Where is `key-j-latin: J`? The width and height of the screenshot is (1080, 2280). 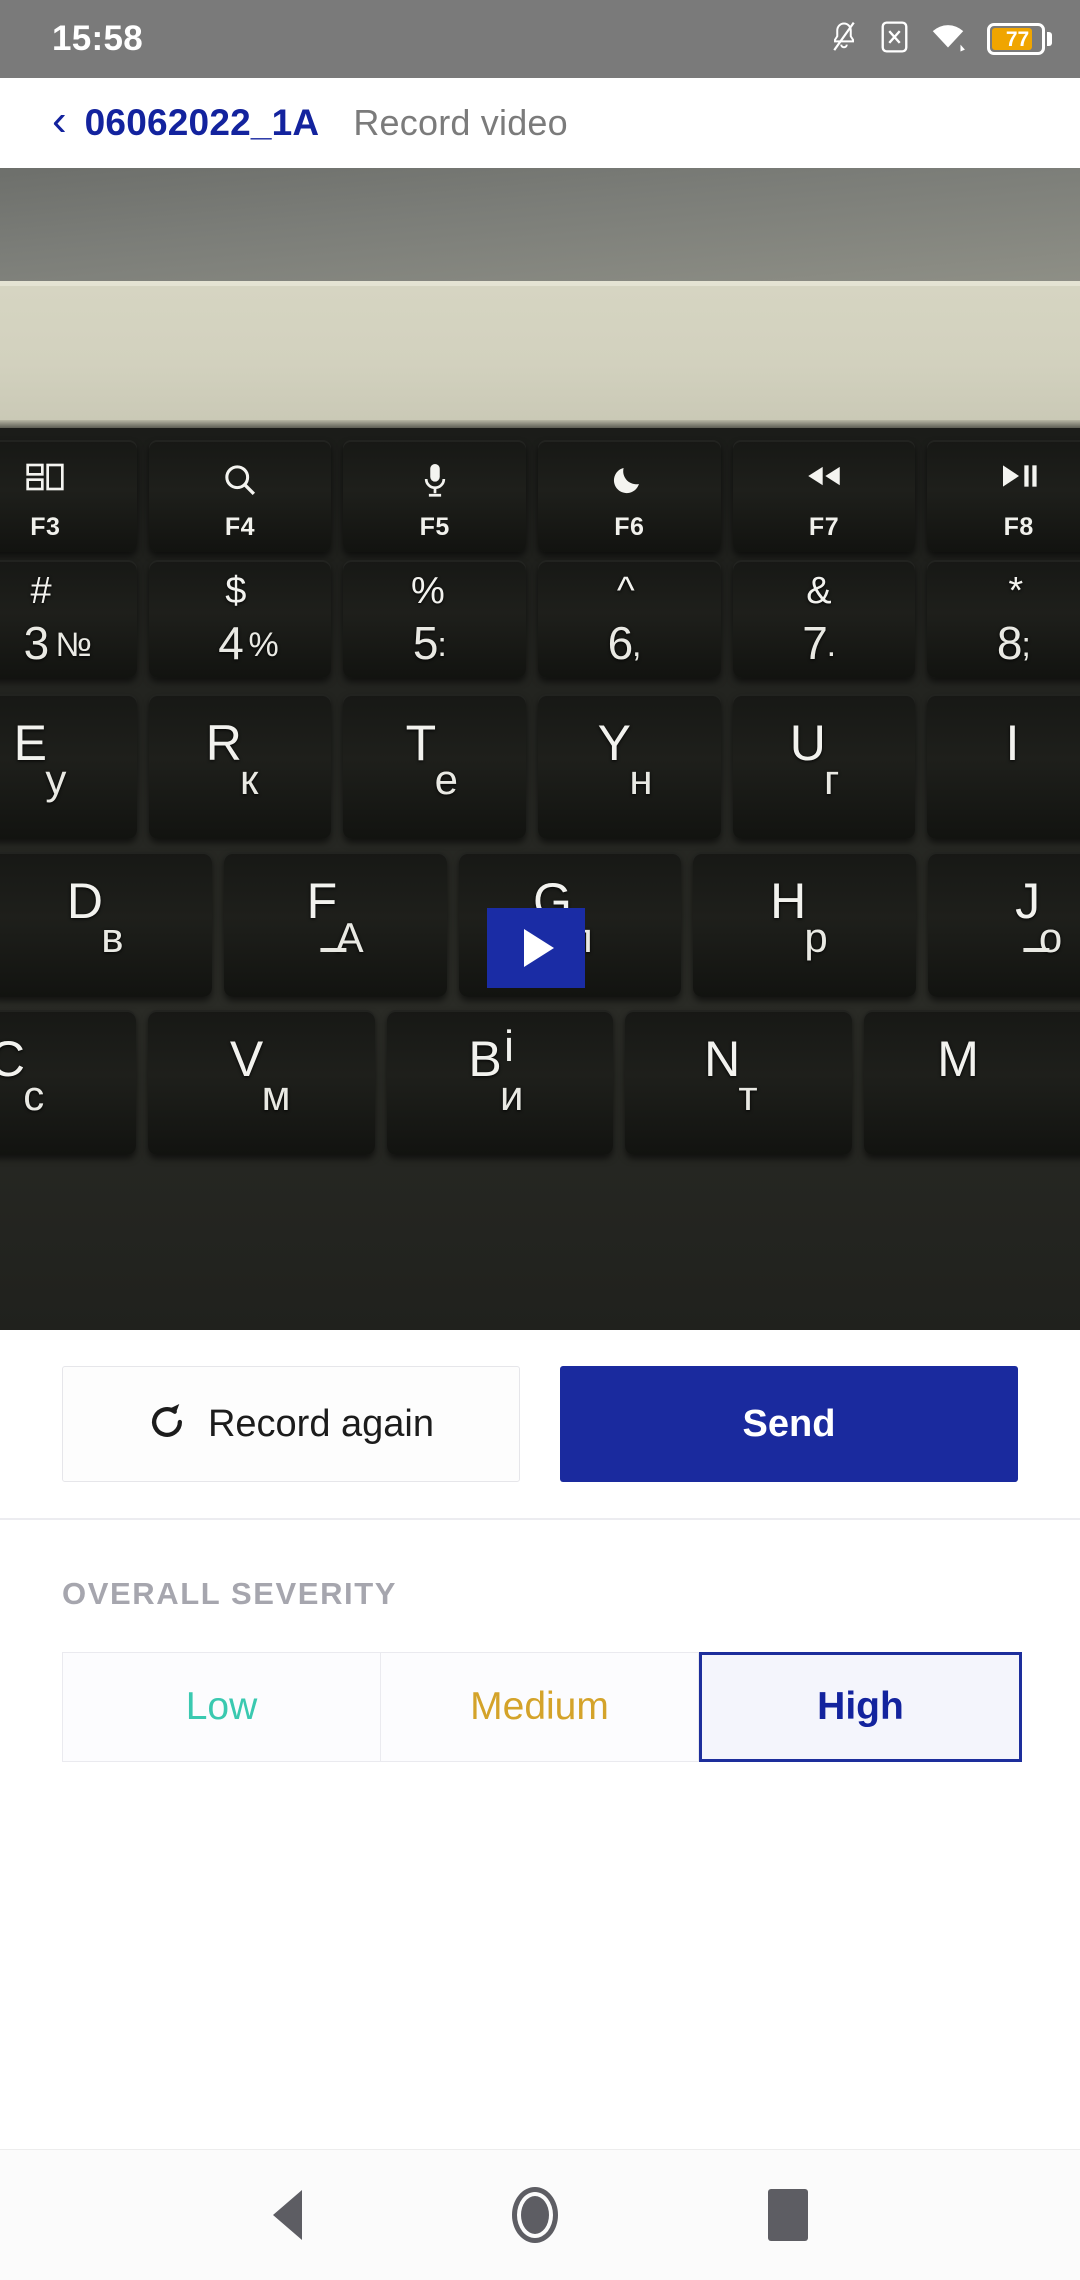
key-j-latin: J is located at coordinates (1028, 901).